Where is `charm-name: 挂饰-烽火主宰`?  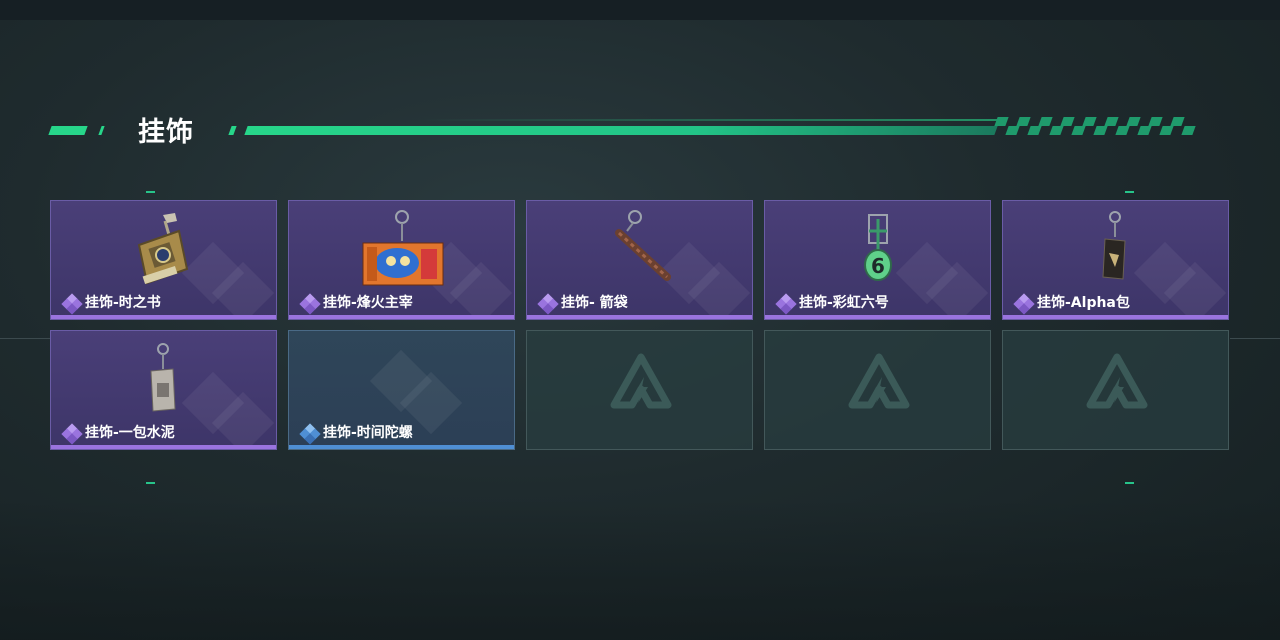
charm-name: 挂饰-烽火主宰 is located at coordinates (368, 303).